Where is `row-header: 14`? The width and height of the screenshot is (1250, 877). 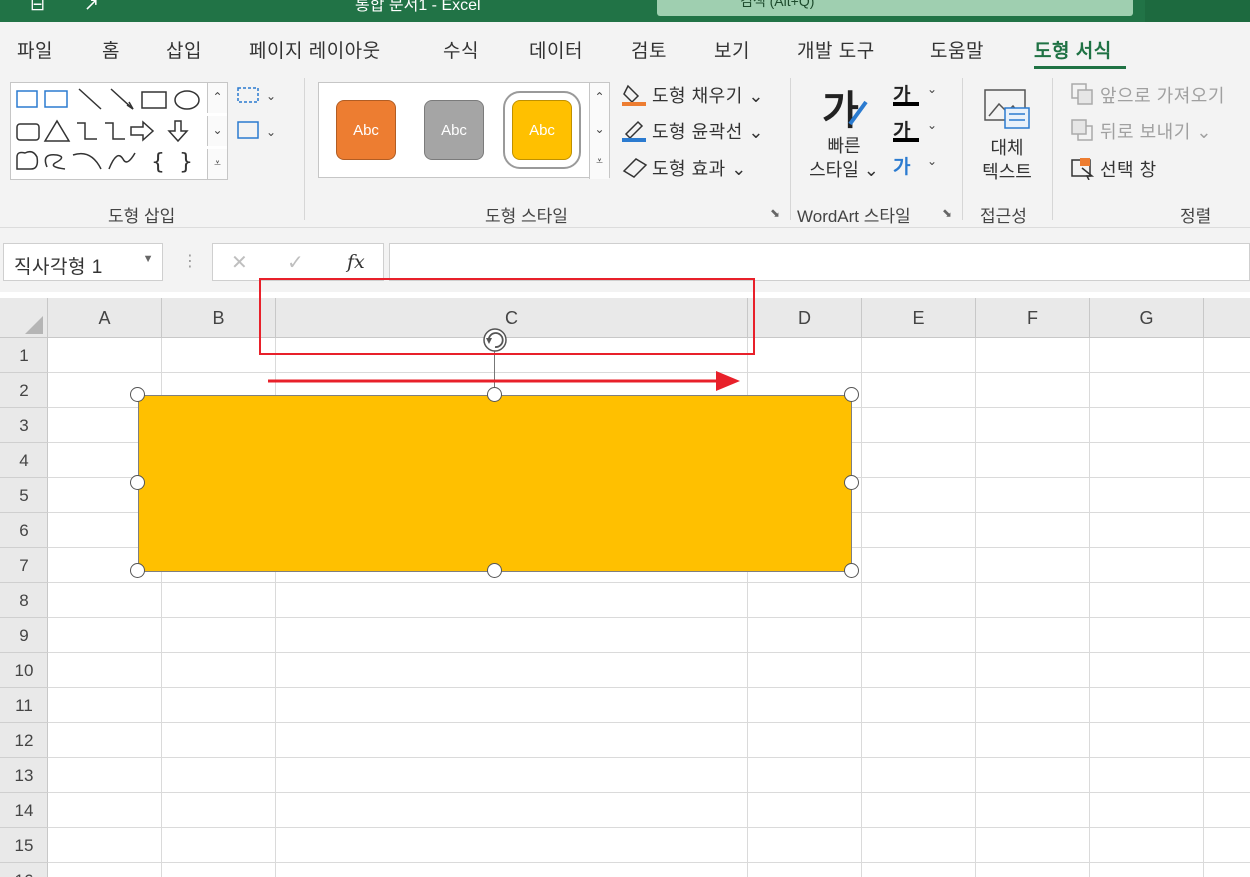
row-header: 14 is located at coordinates (24, 810).